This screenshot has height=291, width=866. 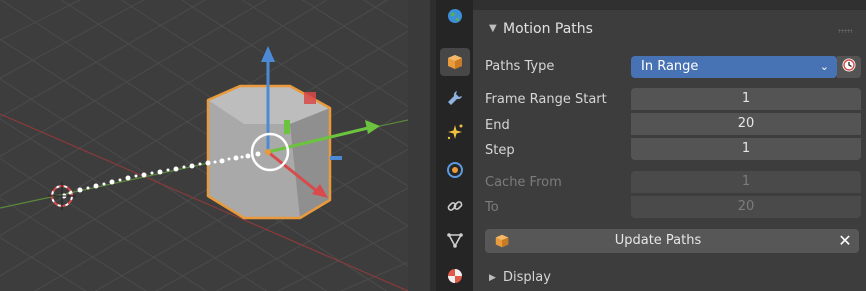 I want to click on calculate-from-scene-button, so click(x=849, y=67).